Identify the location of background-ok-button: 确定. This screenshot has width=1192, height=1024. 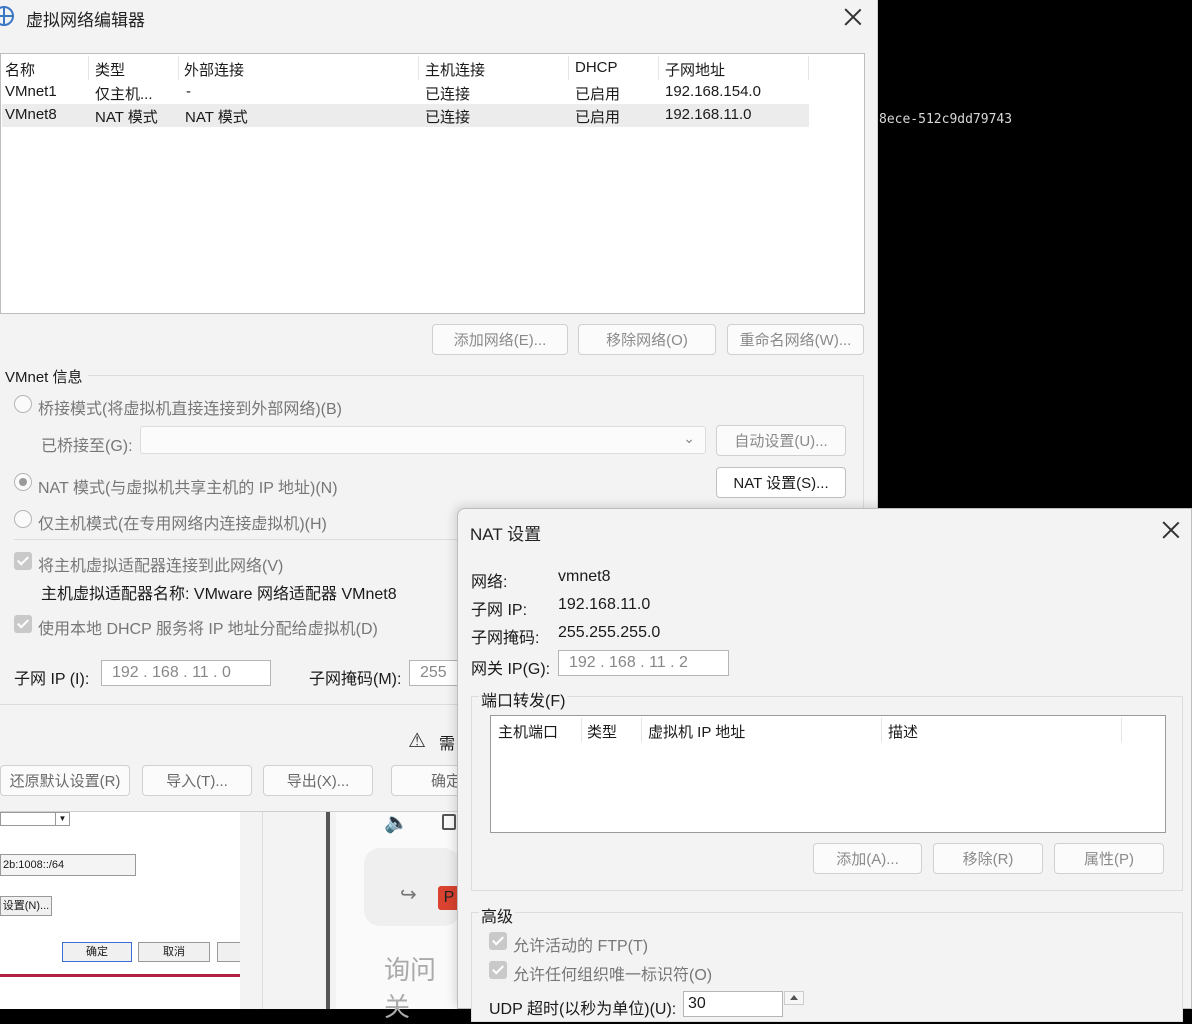
(97, 952).